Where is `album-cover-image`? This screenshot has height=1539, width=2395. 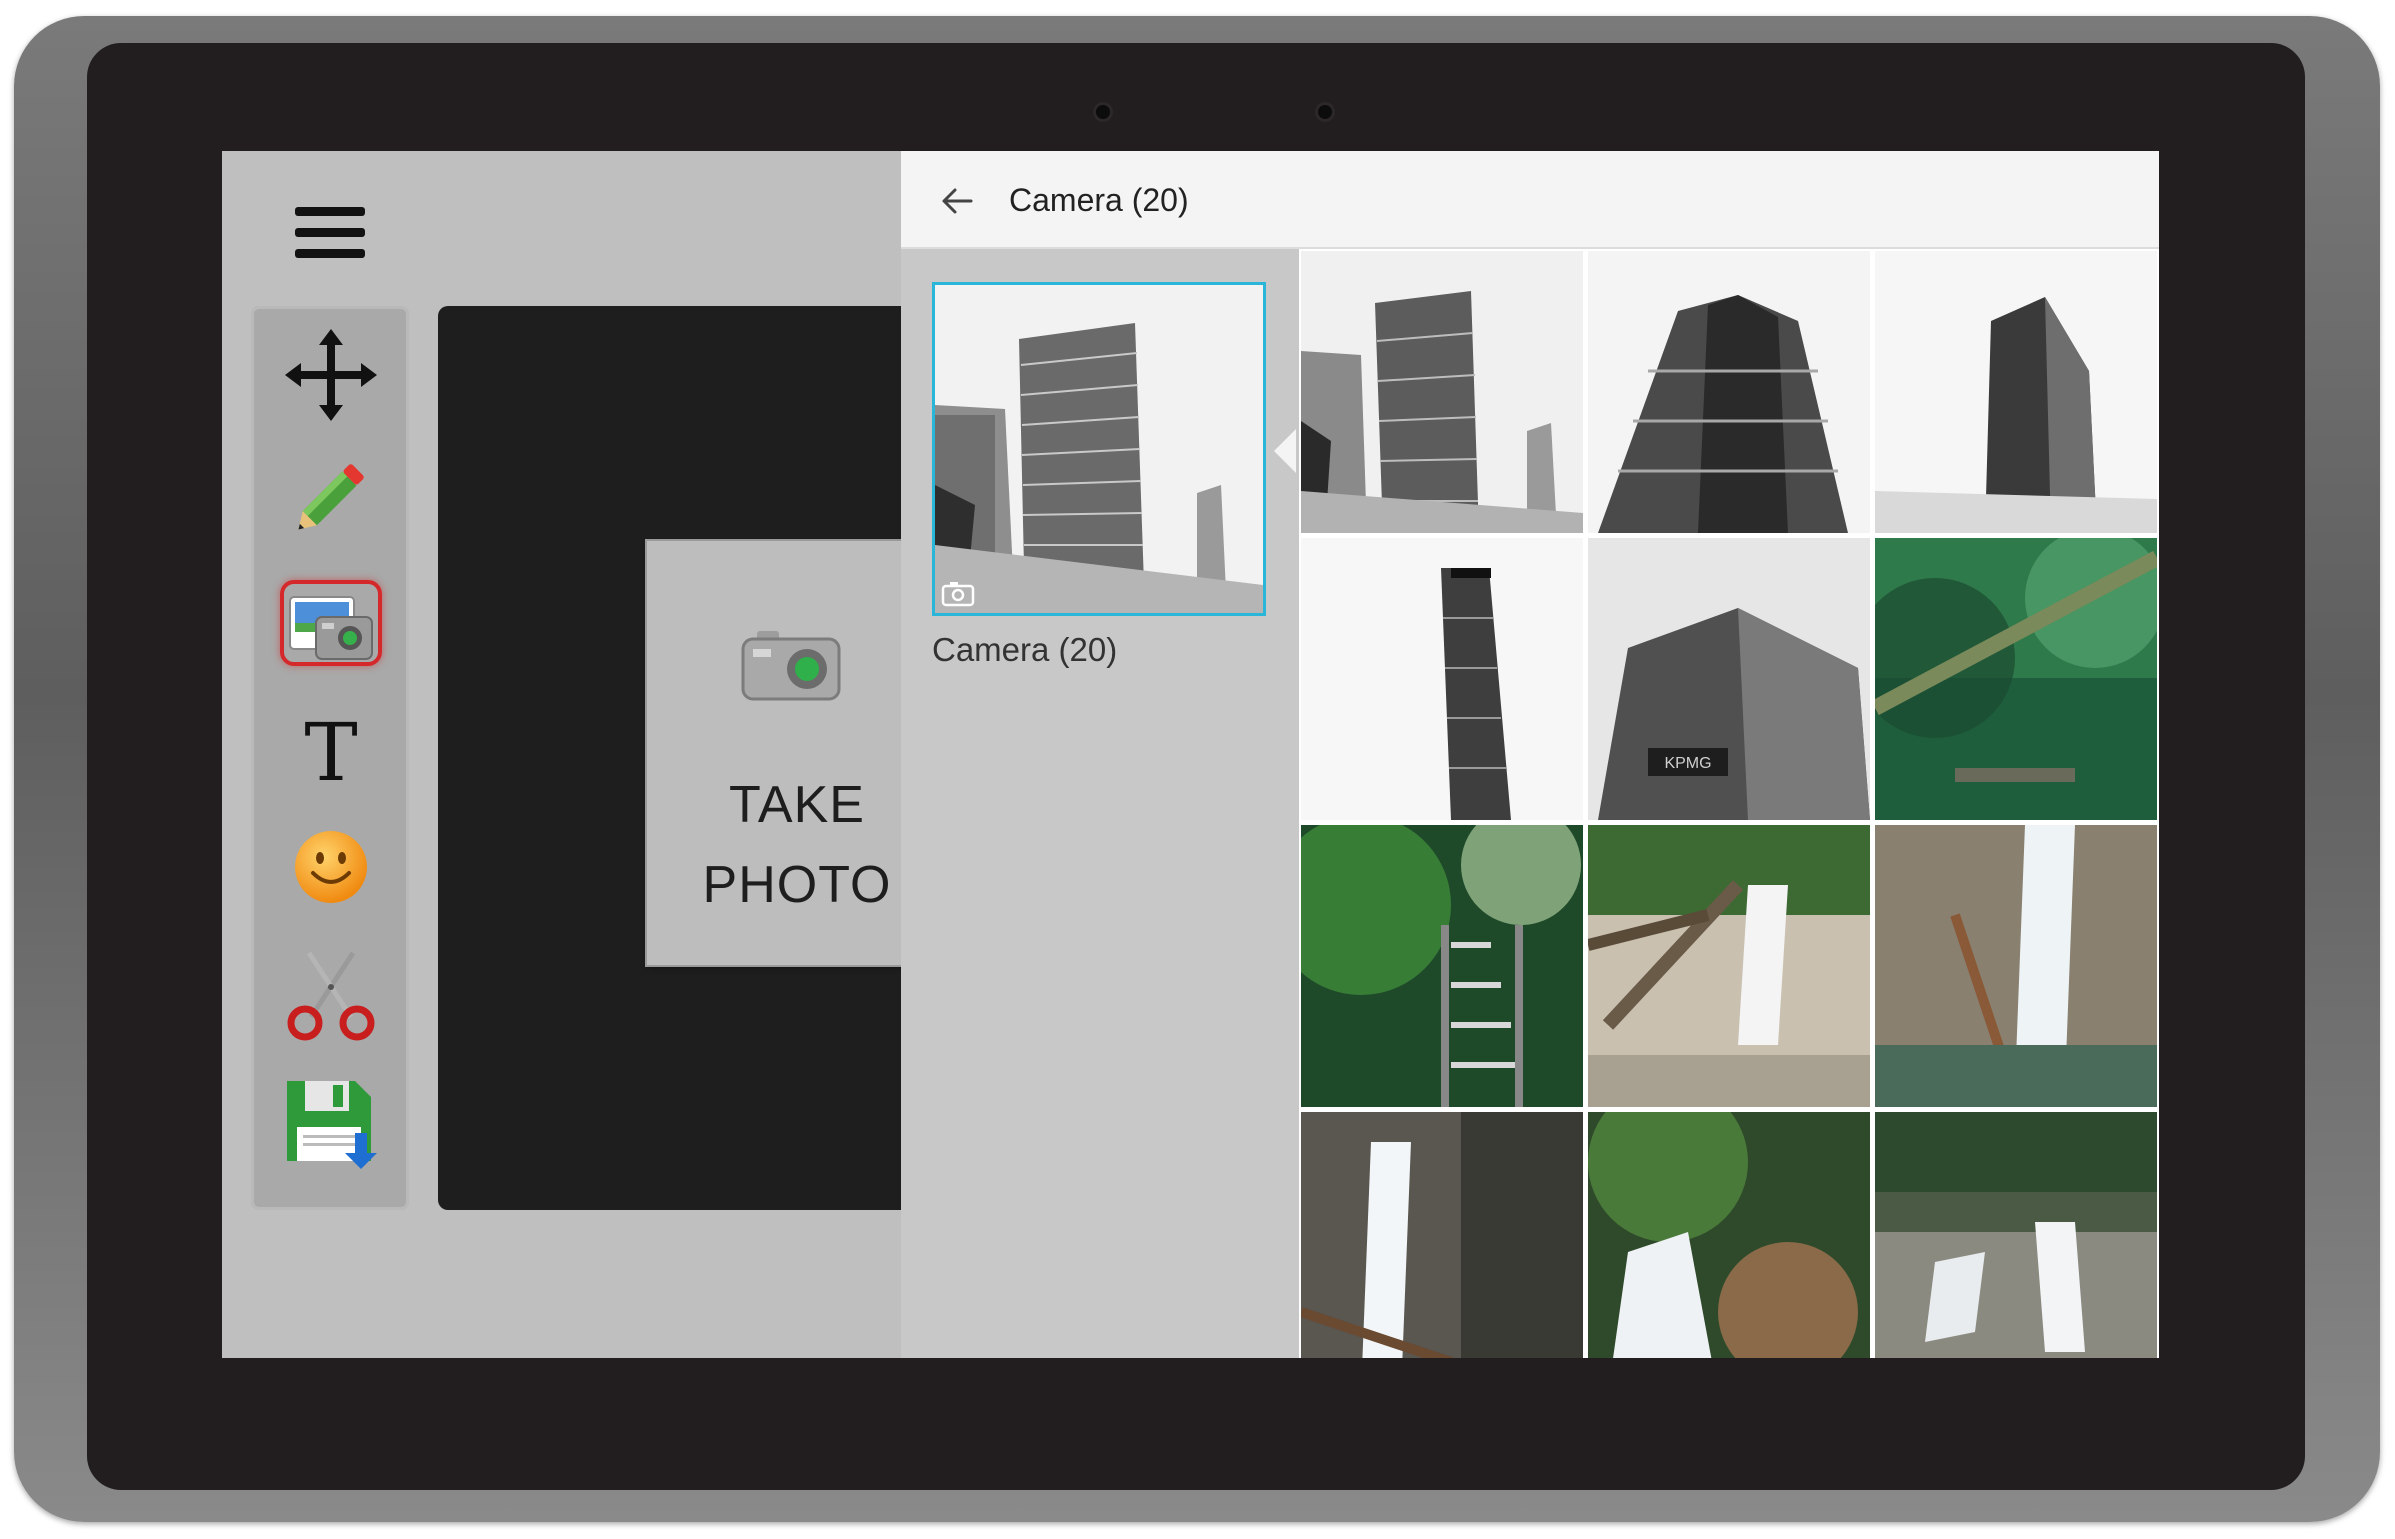 album-cover-image is located at coordinates (1099, 449).